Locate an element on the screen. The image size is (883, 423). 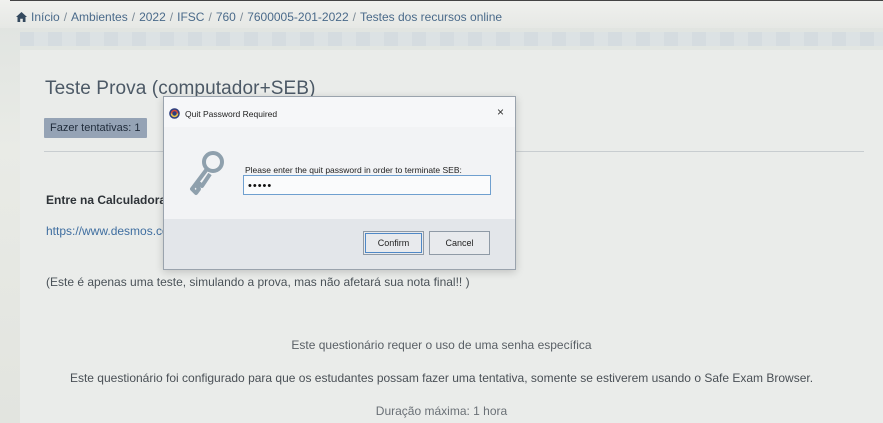
top-divider is located at coordinates (446, 0).